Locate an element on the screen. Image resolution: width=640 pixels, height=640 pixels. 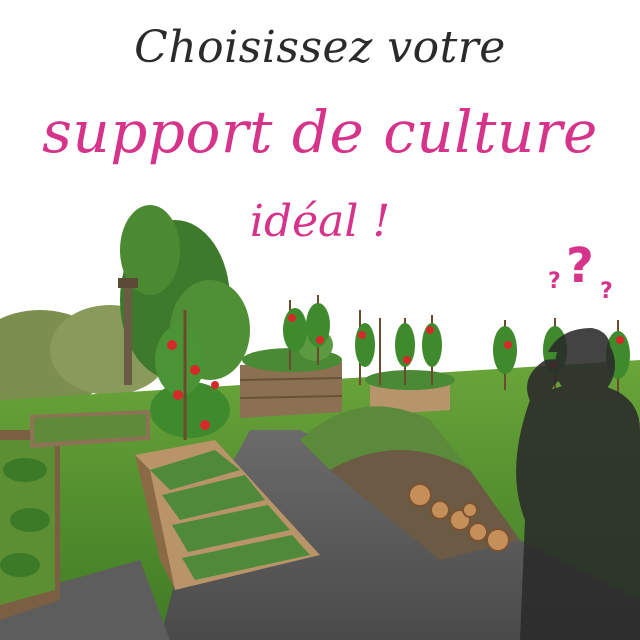
left-raised-bed is located at coordinates (30, 525).